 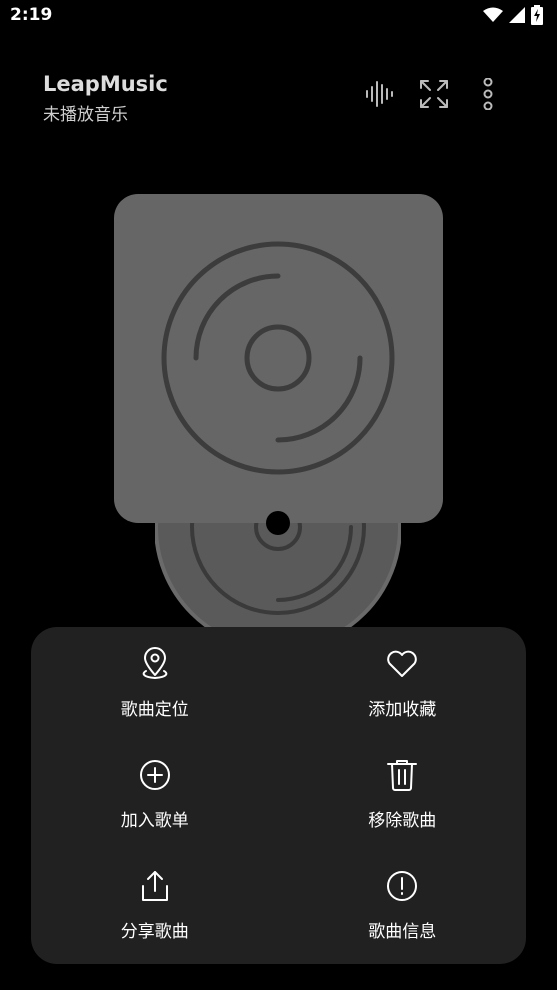 I want to click on app-title: LeapMusic, so click(x=105, y=84).